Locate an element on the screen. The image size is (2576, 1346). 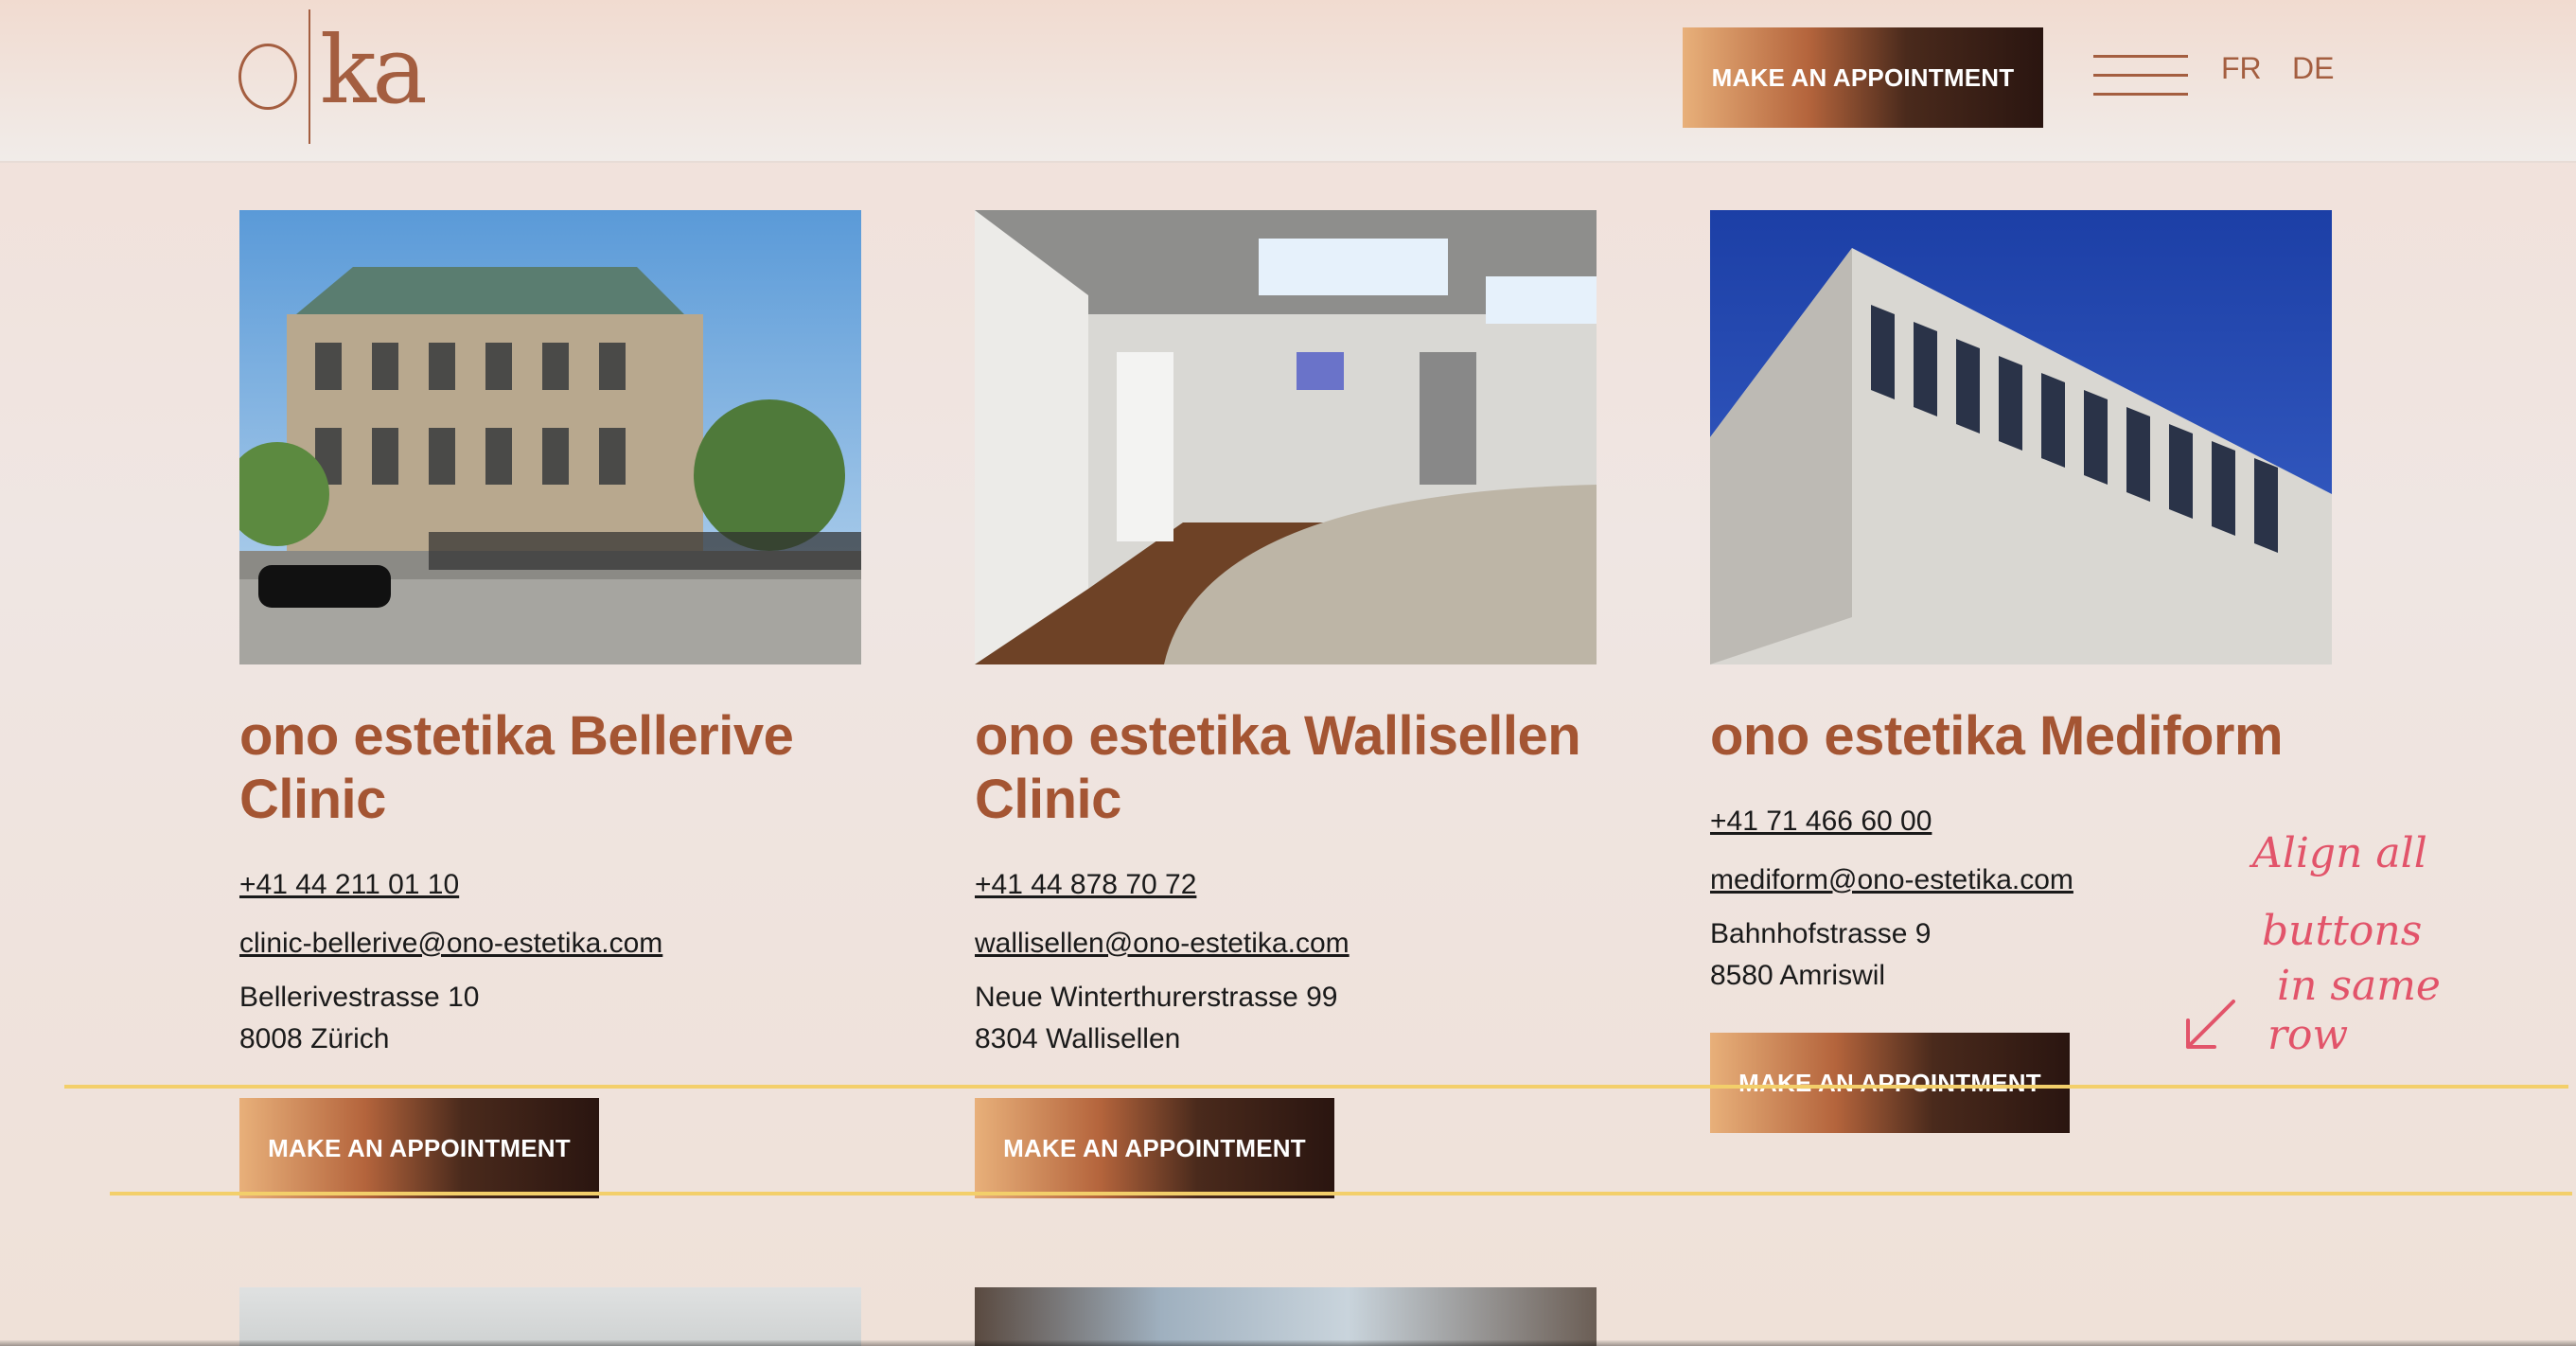
oka-logo: ka is located at coordinates (333, 76).